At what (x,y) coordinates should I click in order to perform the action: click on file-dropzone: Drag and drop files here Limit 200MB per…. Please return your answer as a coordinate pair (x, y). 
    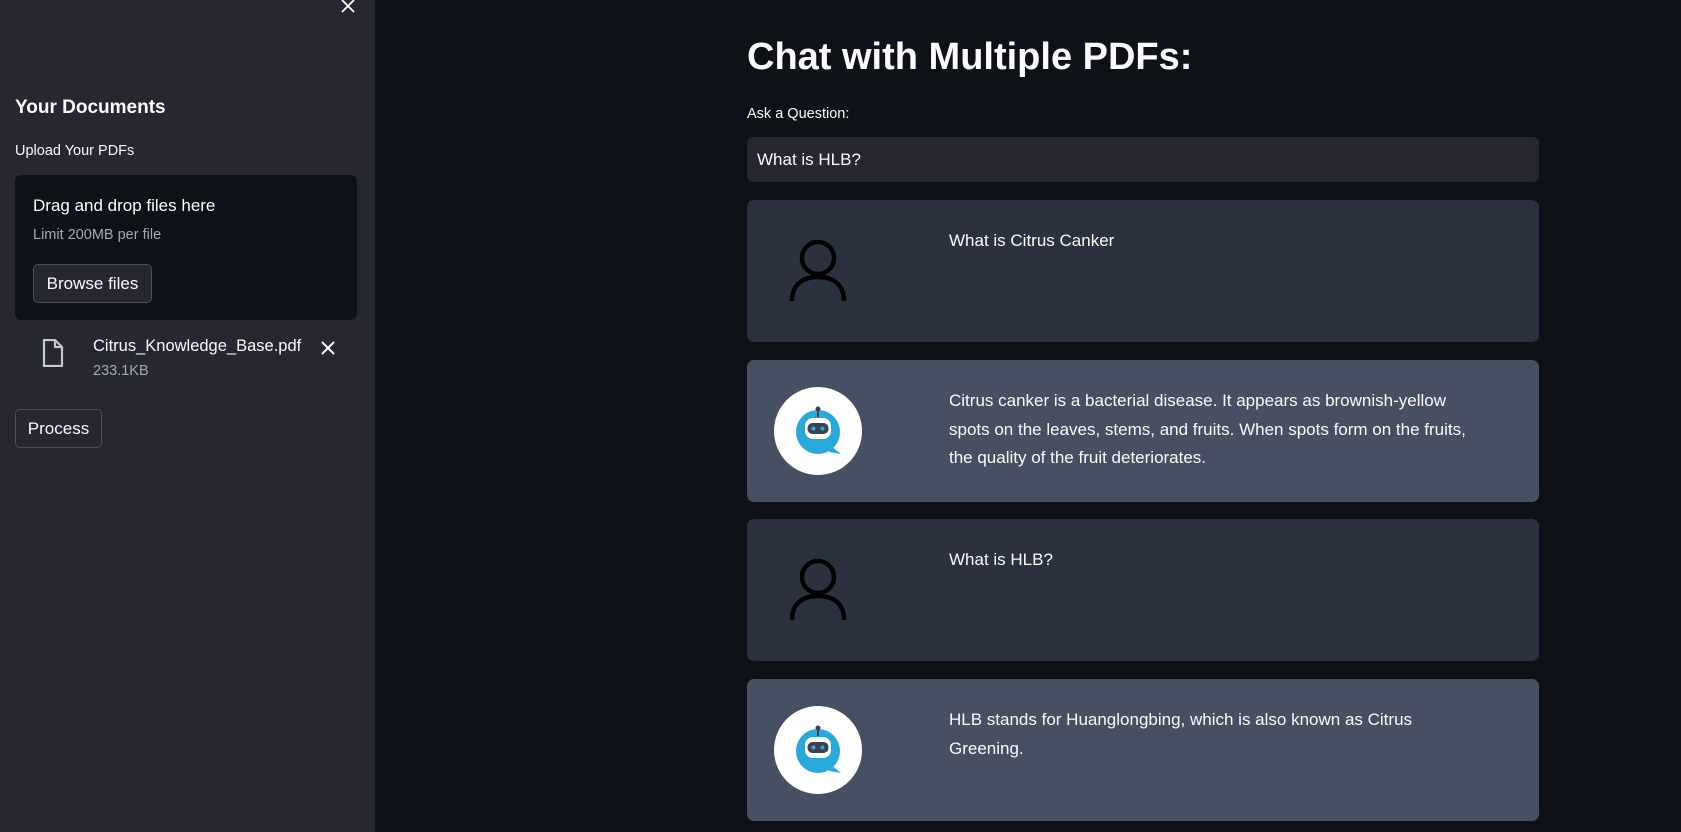
    Looking at the image, I should click on (186, 247).